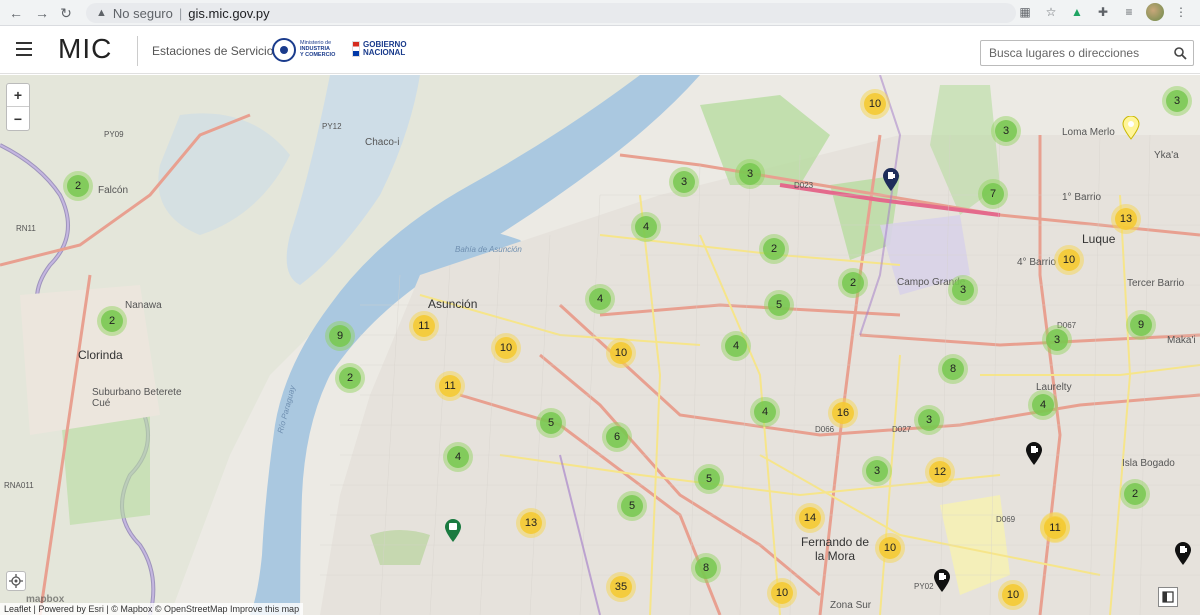 This screenshot has width=1200, height=615. I want to click on insecure-label: No seguro, so click(142, 13).